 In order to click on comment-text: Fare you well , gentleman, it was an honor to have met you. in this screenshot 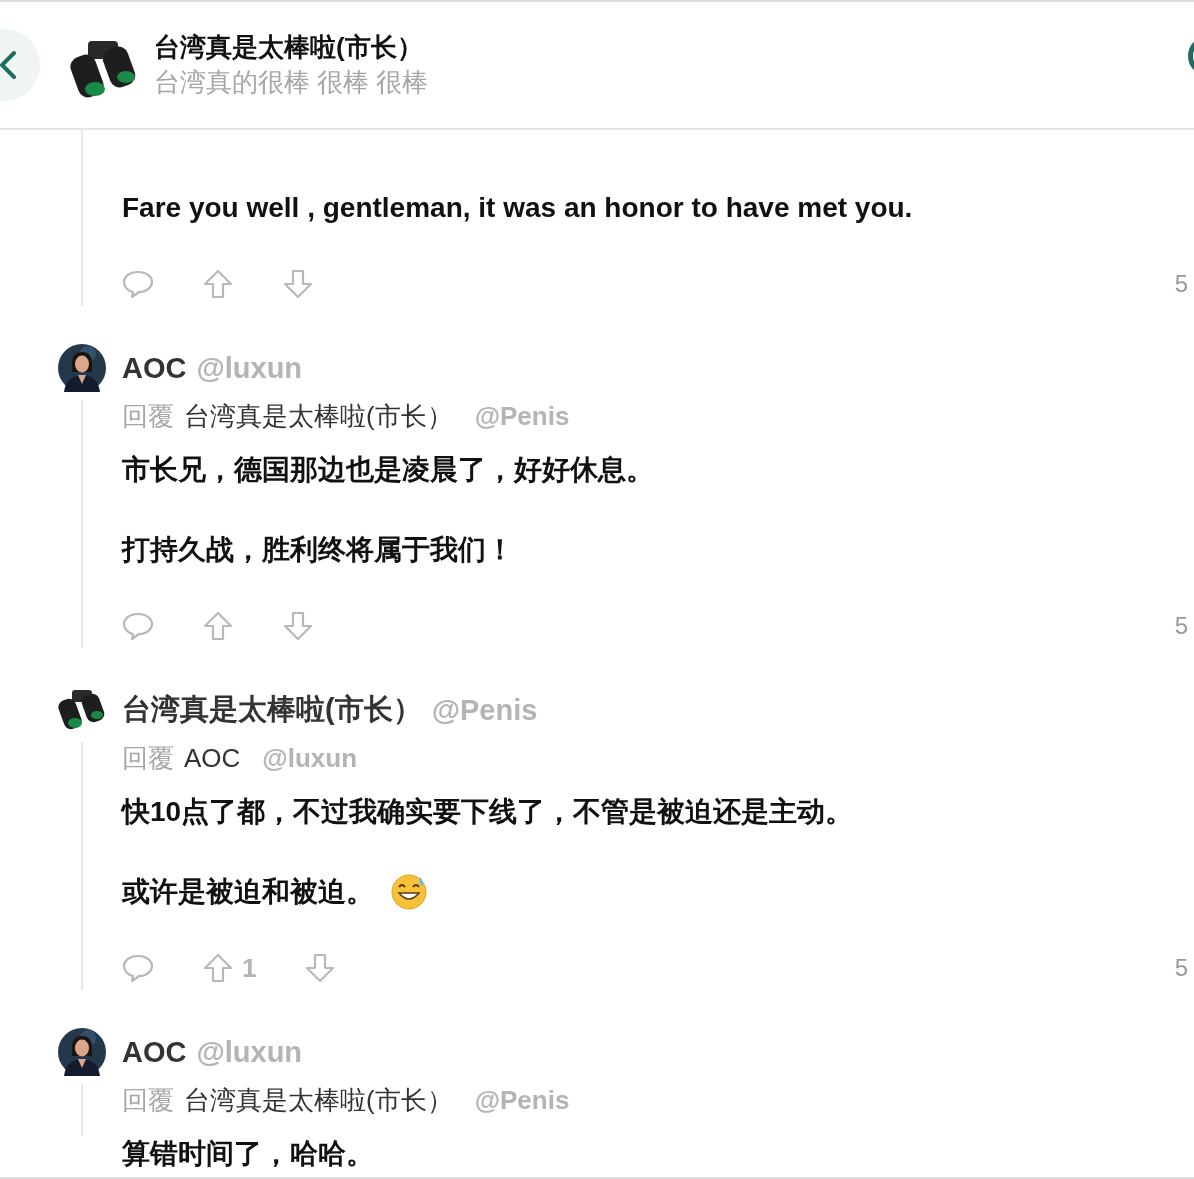, I will do `click(517, 208)`.